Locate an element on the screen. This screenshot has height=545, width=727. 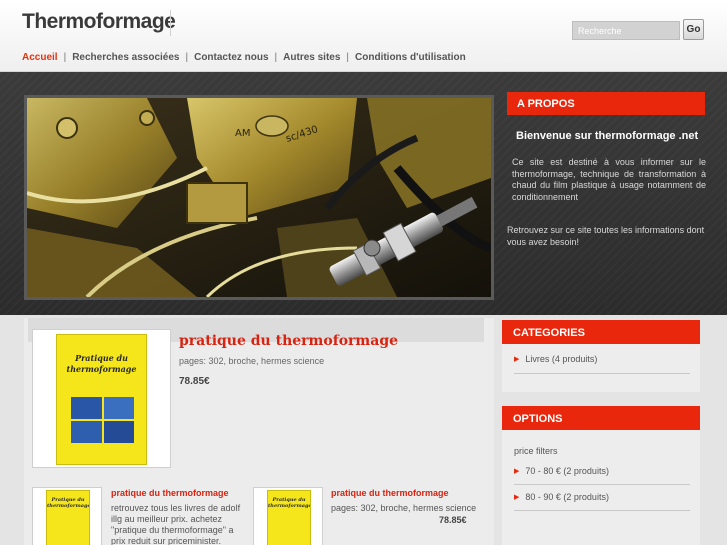
nav-item-accueil: Accueil is located at coordinates (40, 57).